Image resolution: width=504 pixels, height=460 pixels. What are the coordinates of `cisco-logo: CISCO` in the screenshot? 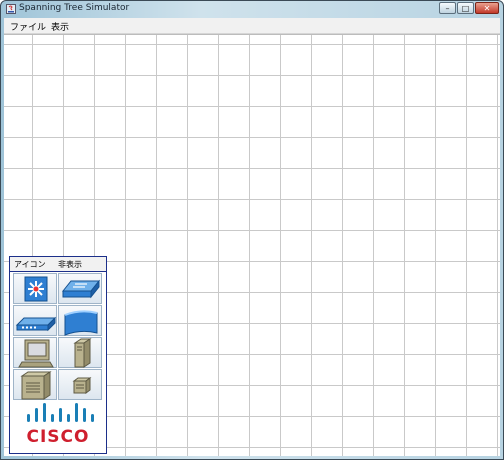 It's located at (58, 425).